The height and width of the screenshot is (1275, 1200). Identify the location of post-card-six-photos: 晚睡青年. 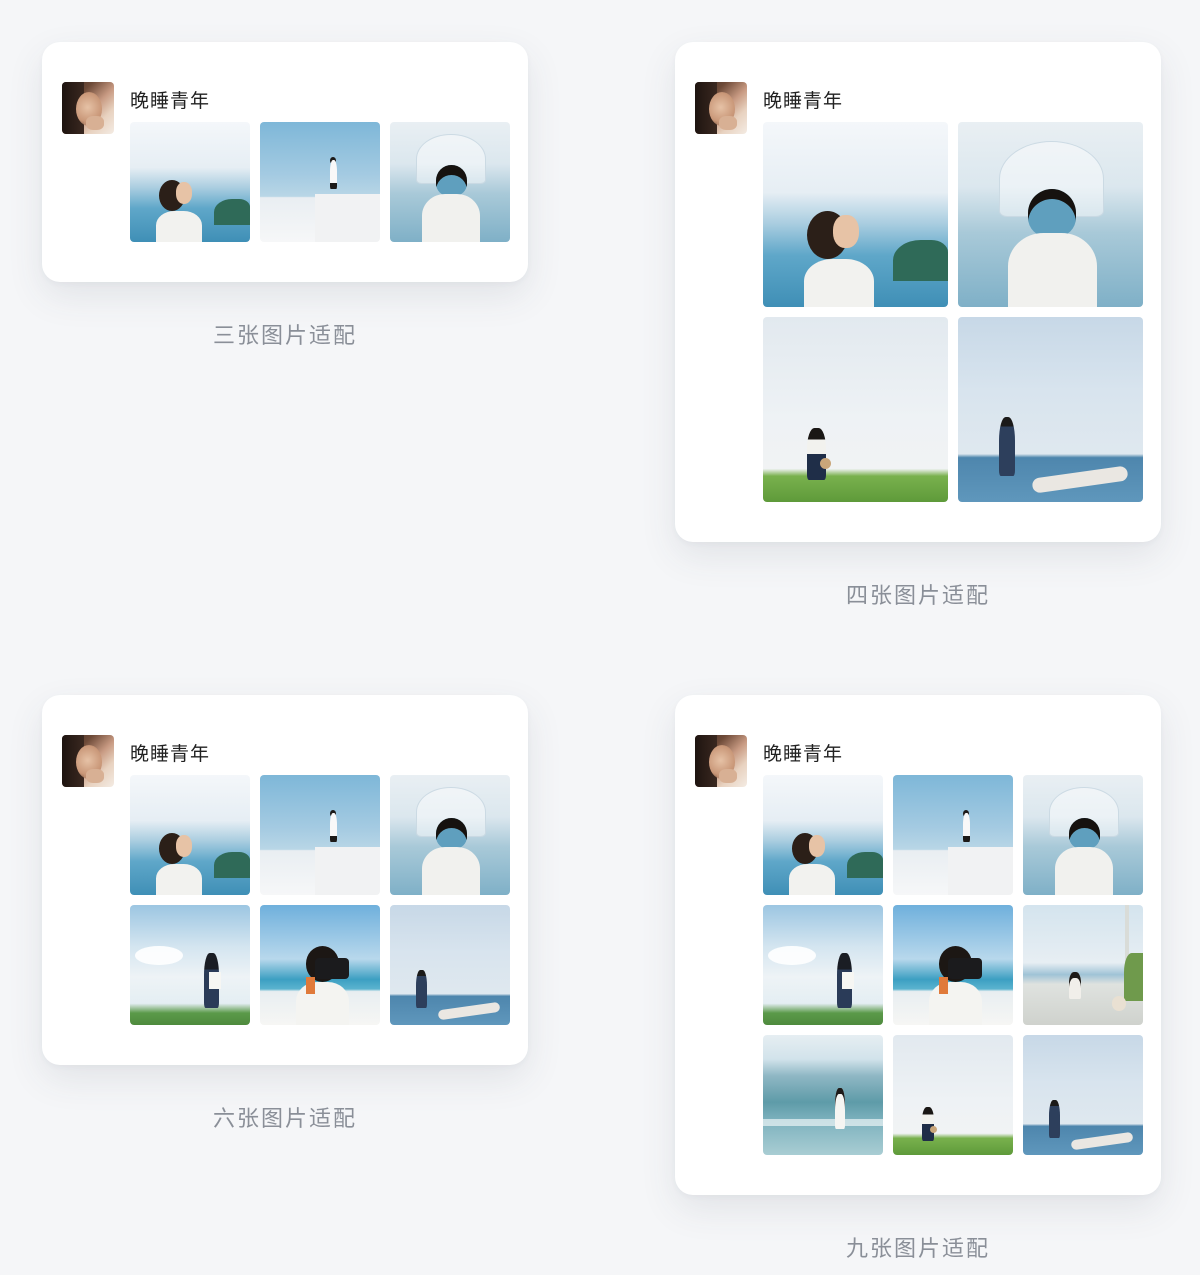
(285, 880).